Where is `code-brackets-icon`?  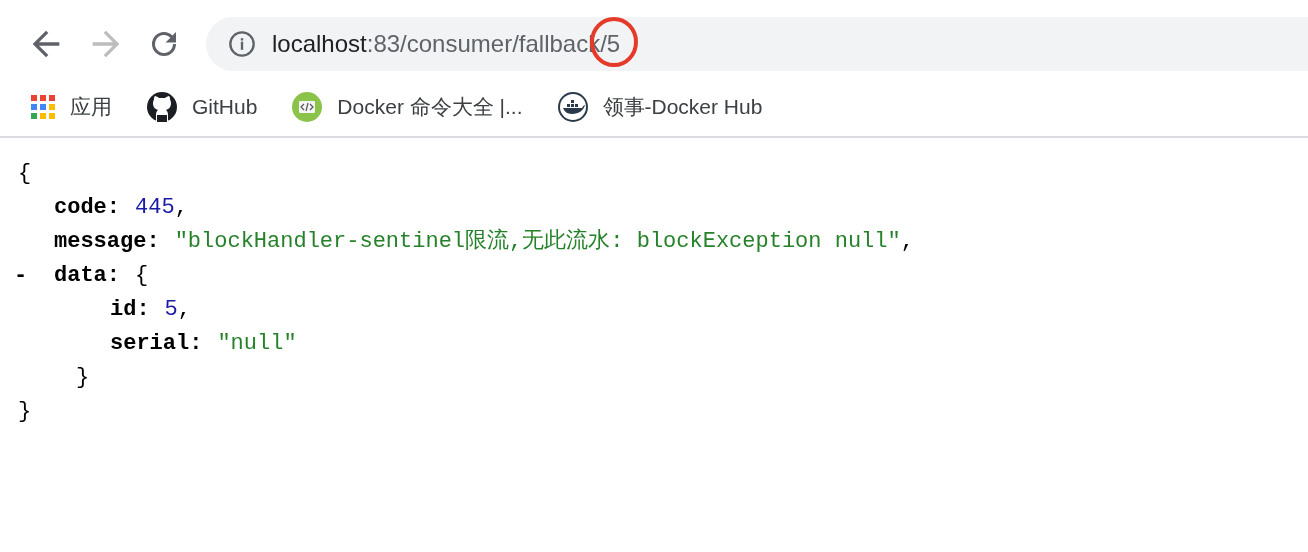 code-brackets-icon is located at coordinates (307, 107).